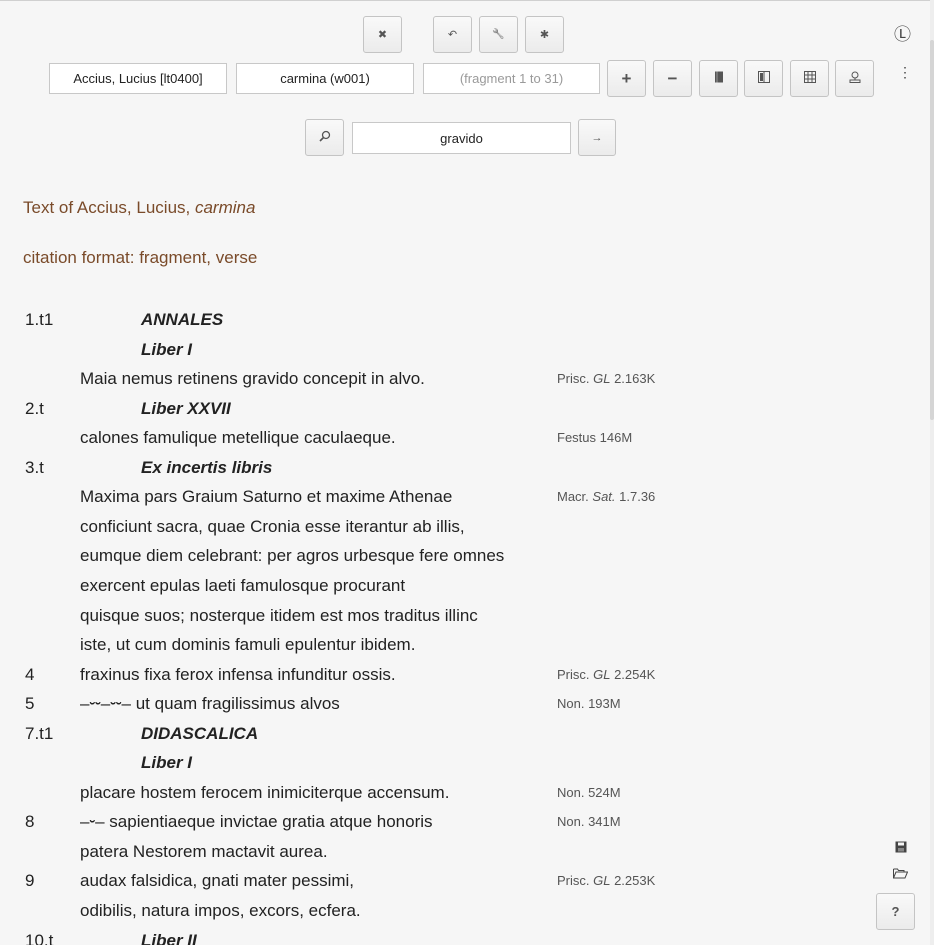 This screenshot has width=934, height=945. What do you see at coordinates (467, 0) in the screenshot?
I see `window-top-border` at bounding box center [467, 0].